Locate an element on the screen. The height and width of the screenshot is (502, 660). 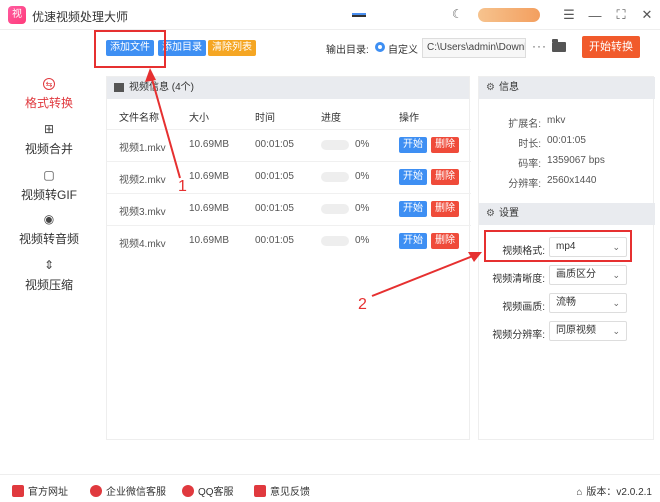
start-convert-button: 开始转换 is located at coordinates (611, 47).